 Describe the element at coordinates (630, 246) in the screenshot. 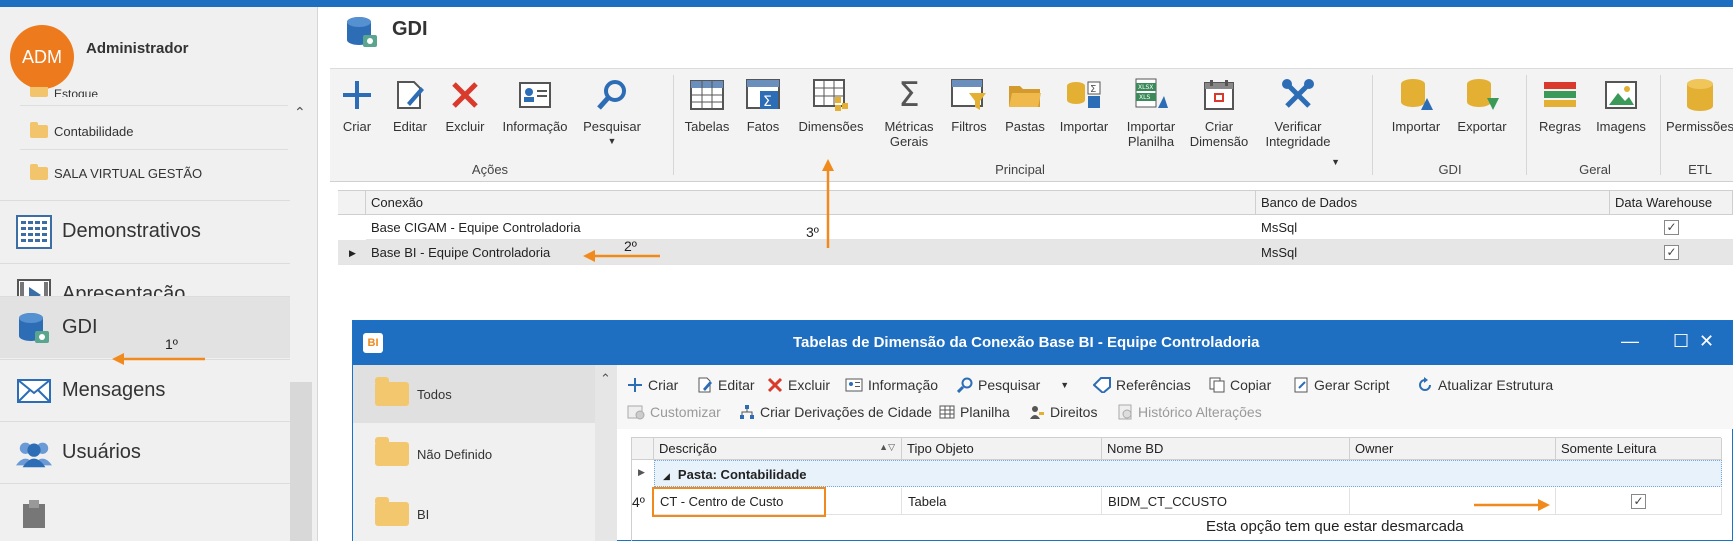

I see `annotation-step-2: 2º` at that location.